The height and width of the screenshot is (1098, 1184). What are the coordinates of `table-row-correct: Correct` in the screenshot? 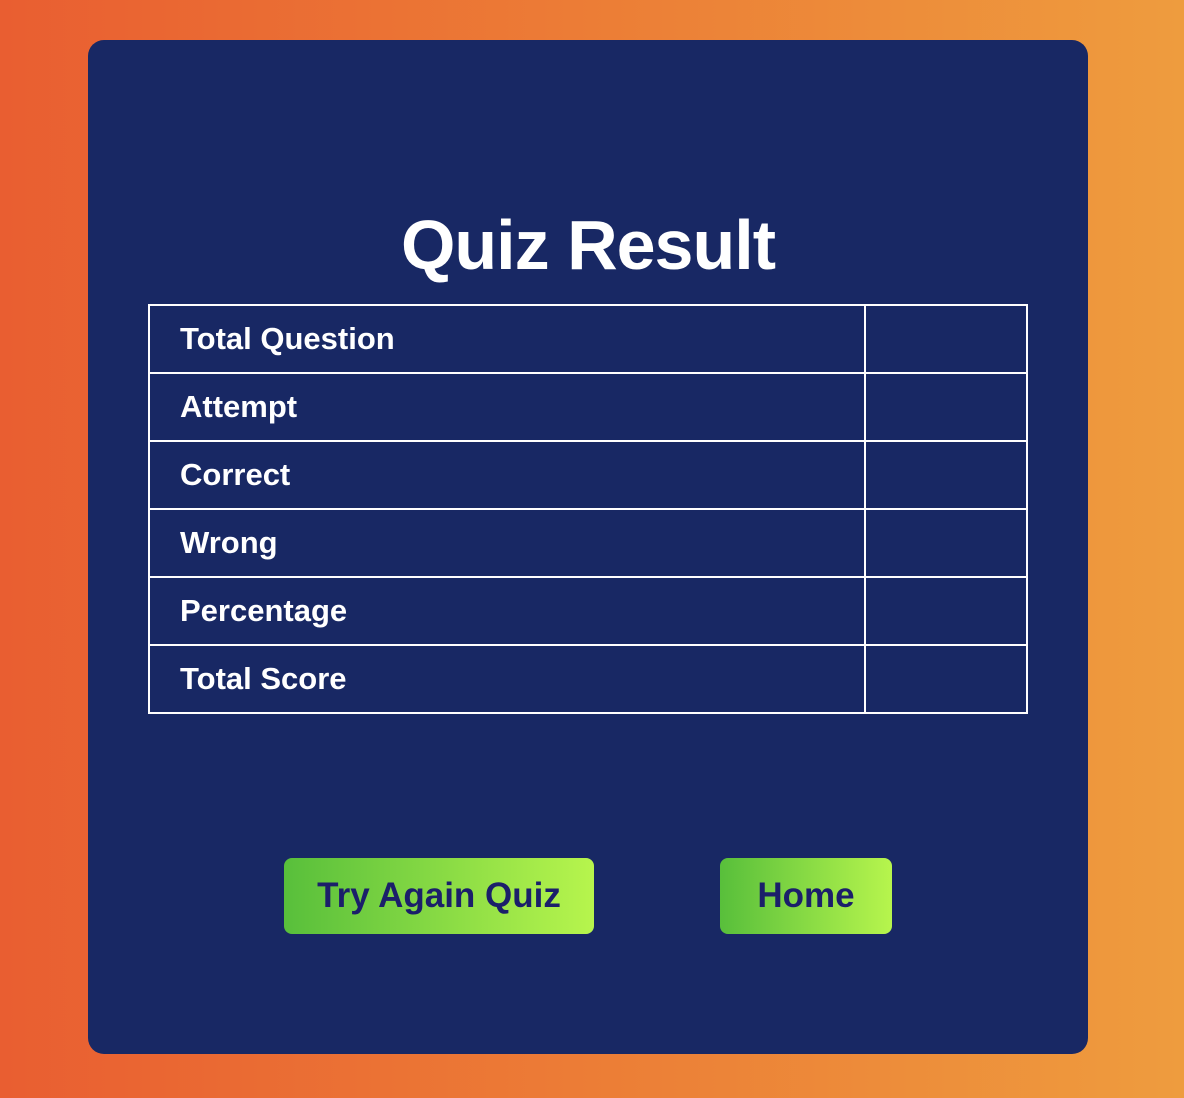 It's located at (587, 475).